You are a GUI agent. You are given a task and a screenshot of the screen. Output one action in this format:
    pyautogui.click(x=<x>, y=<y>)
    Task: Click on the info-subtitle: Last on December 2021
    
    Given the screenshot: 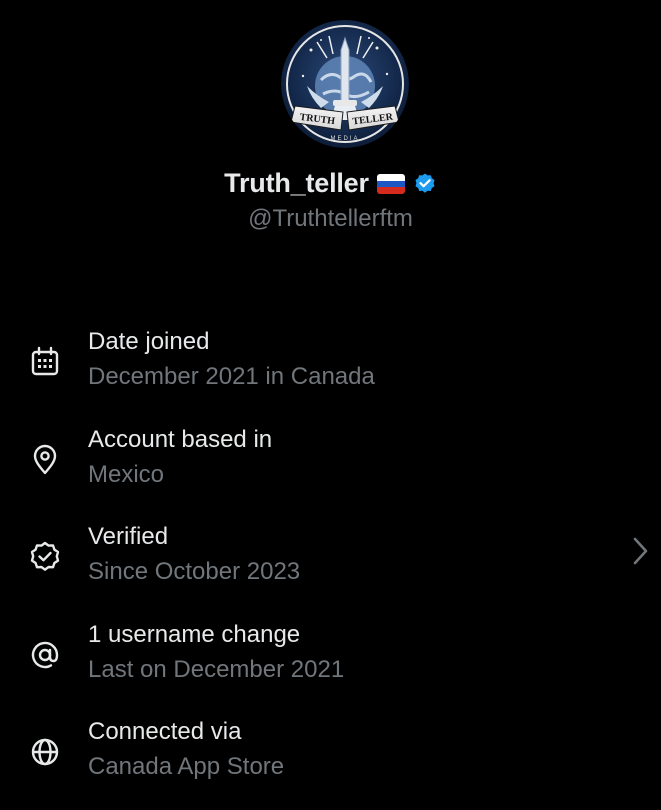 What is the action you would take?
    pyautogui.click(x=216, y=669)
    